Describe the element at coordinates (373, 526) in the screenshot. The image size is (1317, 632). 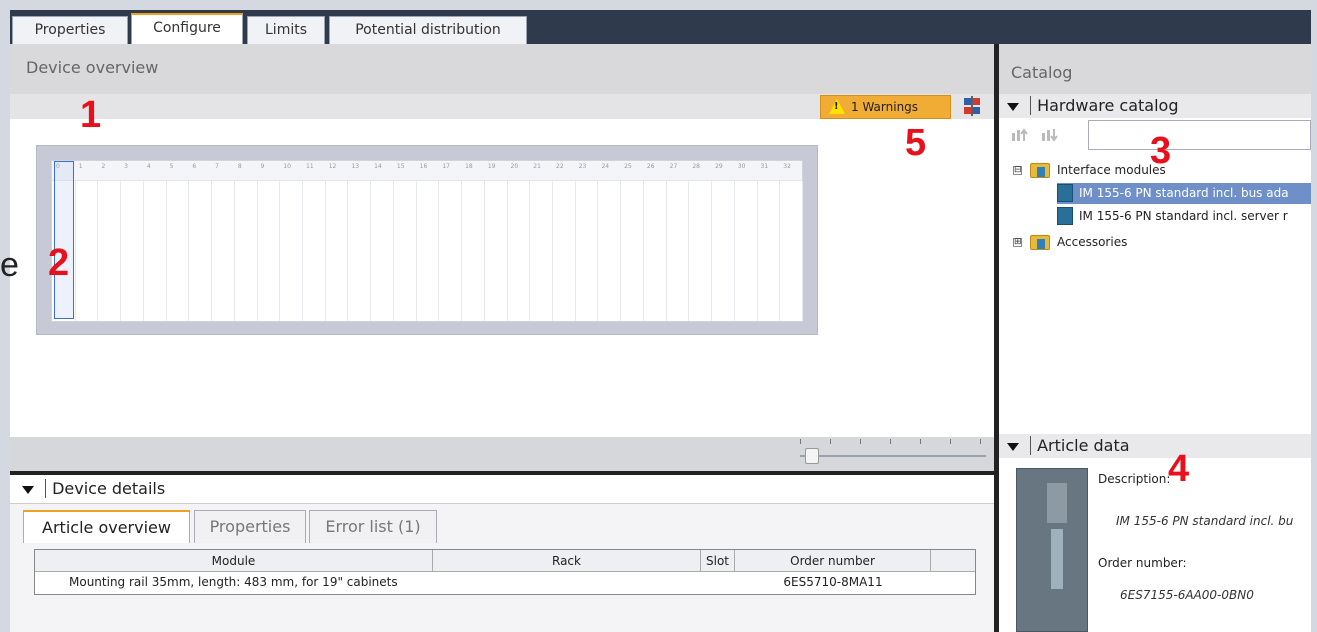
I see `subtab-error-list: Error list (1)` at that location.